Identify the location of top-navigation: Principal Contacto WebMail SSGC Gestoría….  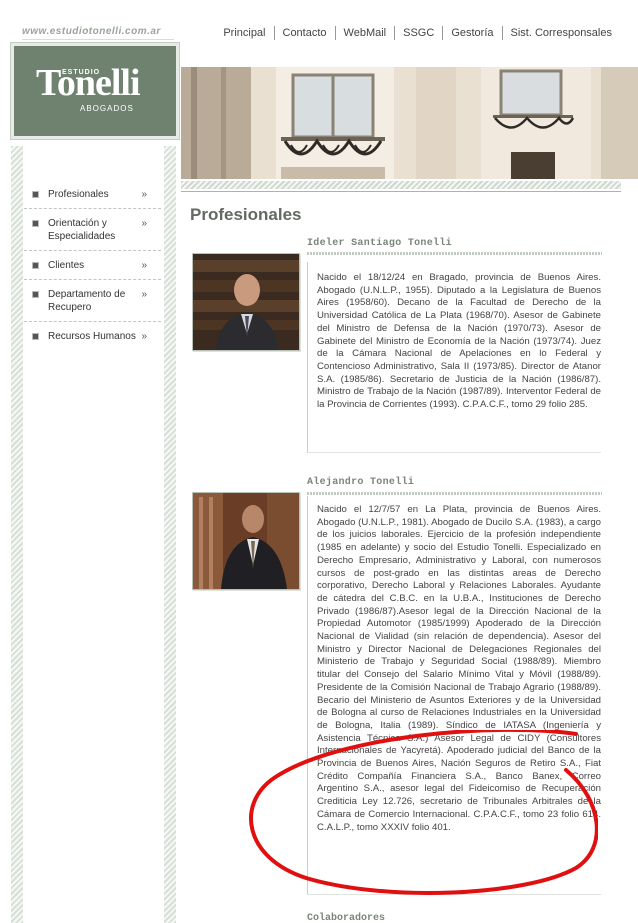
(417, 33).